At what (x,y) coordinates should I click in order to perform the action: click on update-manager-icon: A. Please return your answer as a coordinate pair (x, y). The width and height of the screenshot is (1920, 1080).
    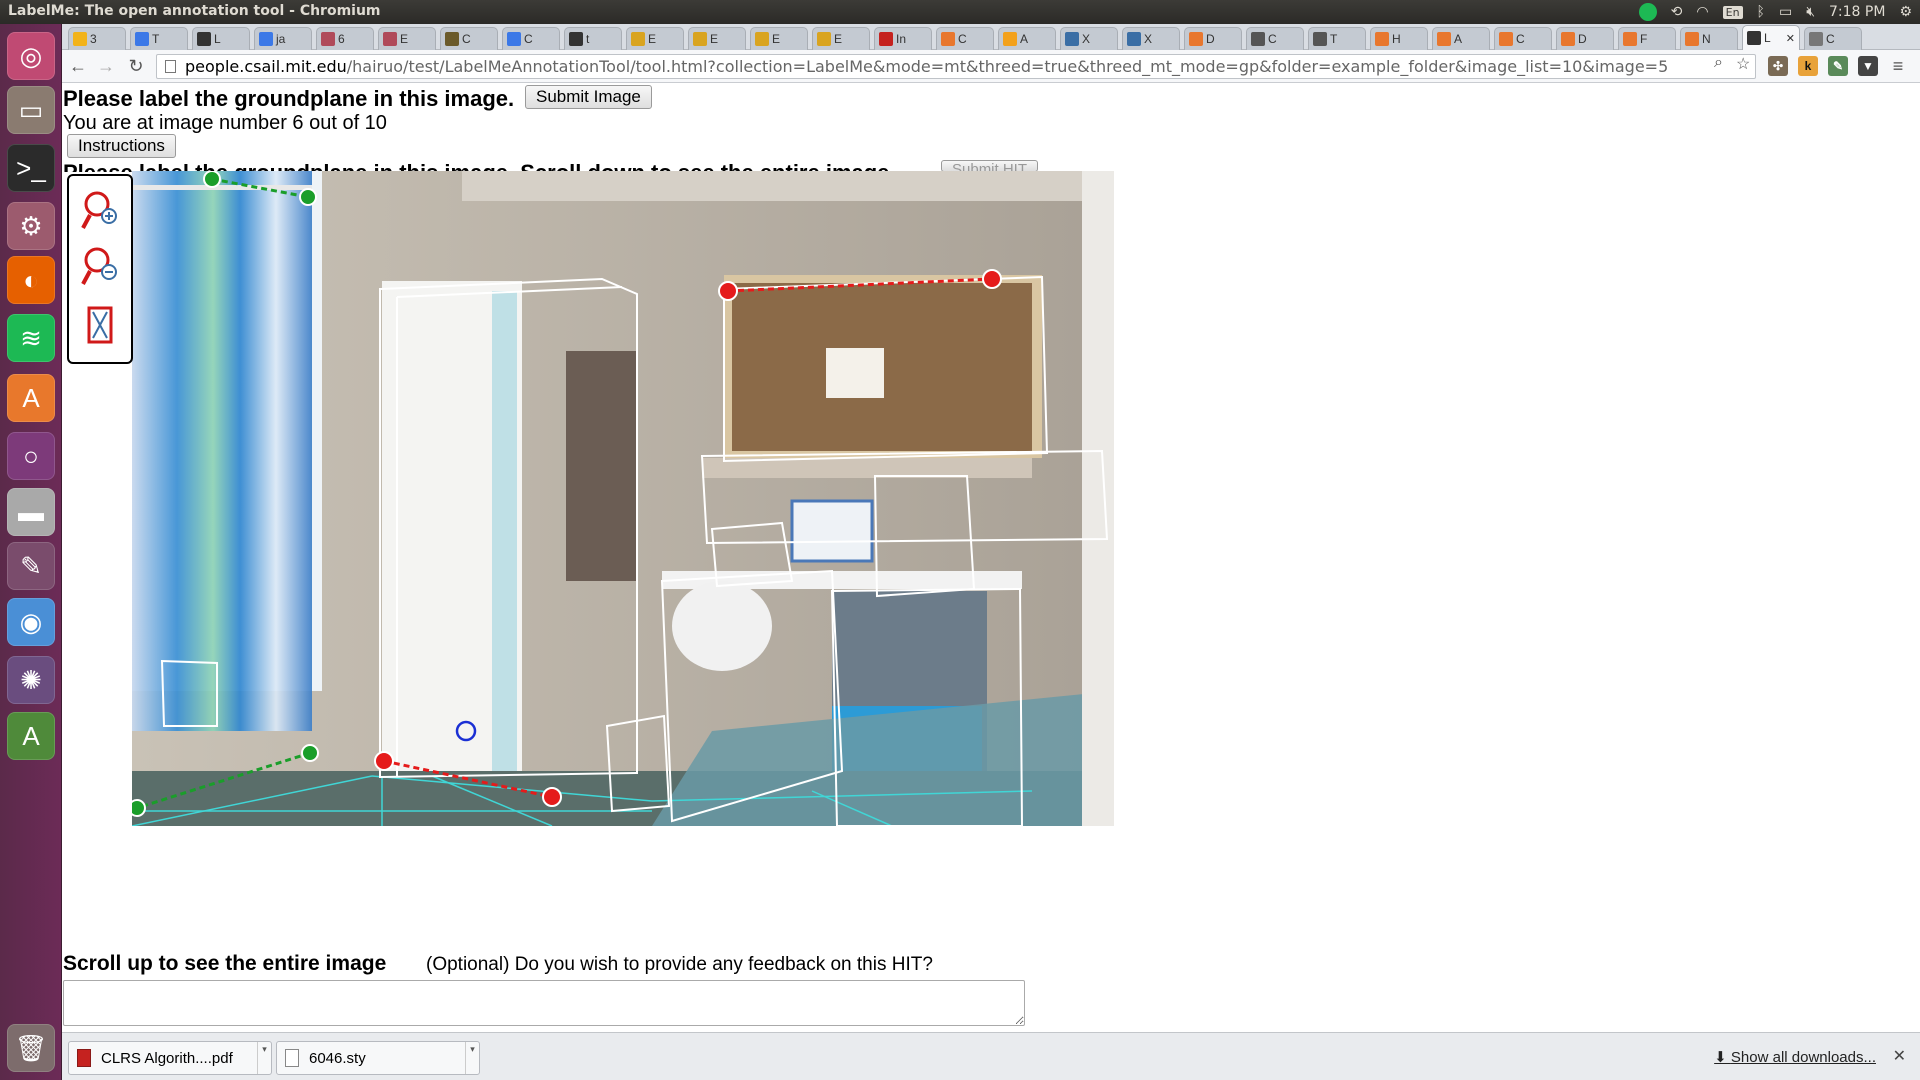
    Looking at the image, I should click on (31, 736).